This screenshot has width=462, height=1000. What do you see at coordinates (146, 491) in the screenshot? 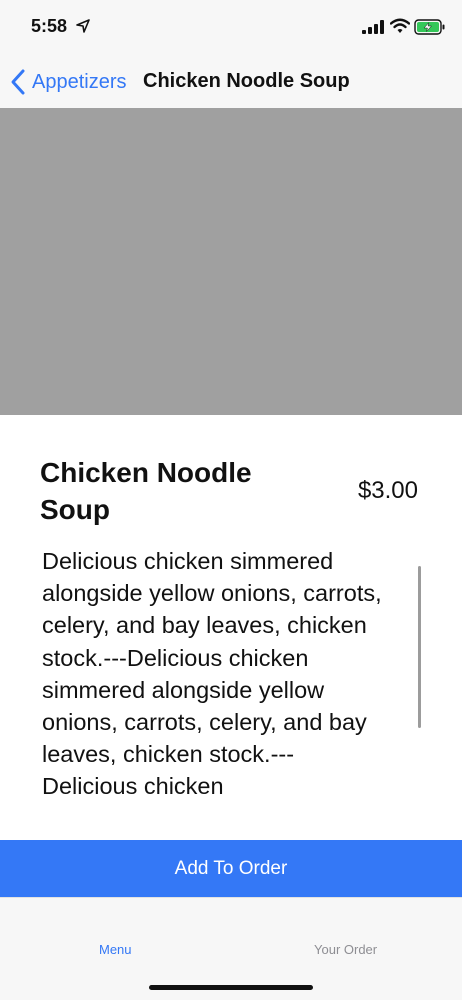
I see `item-name: Chicken Noodle Soup` at bounding box center [146, 491].